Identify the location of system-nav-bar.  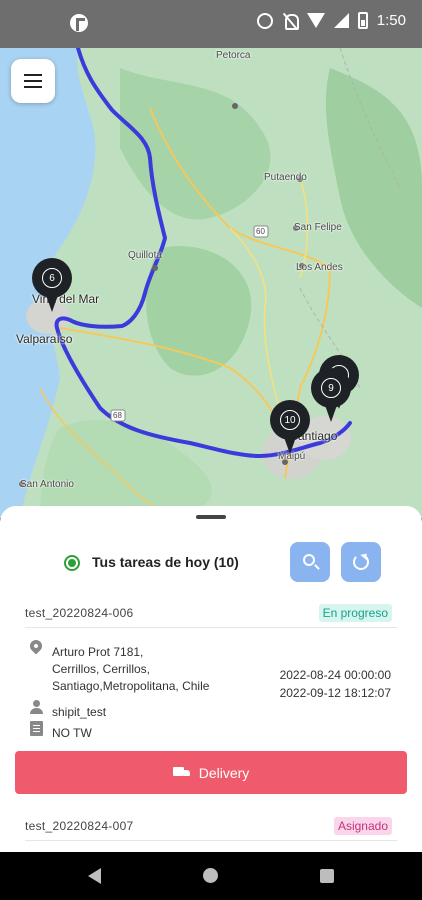
(211, 876).